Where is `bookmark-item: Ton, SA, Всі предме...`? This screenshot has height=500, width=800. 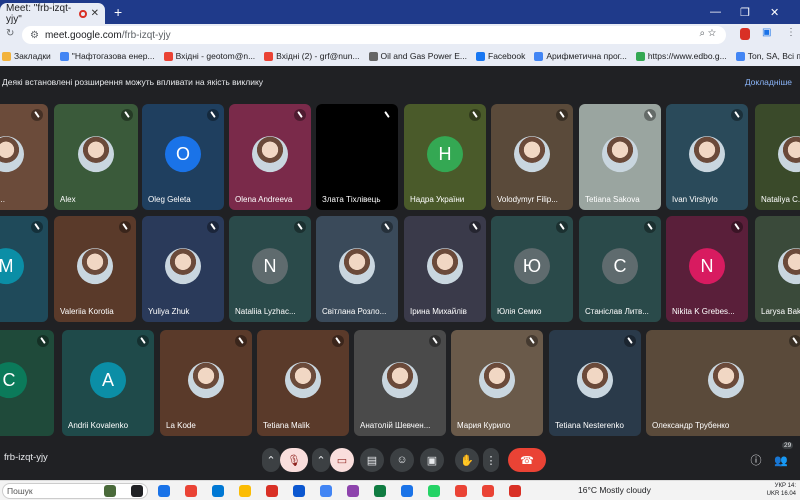
bookmark-item: Ton, SA, Всі предме... is located at coordinates (767, 56).